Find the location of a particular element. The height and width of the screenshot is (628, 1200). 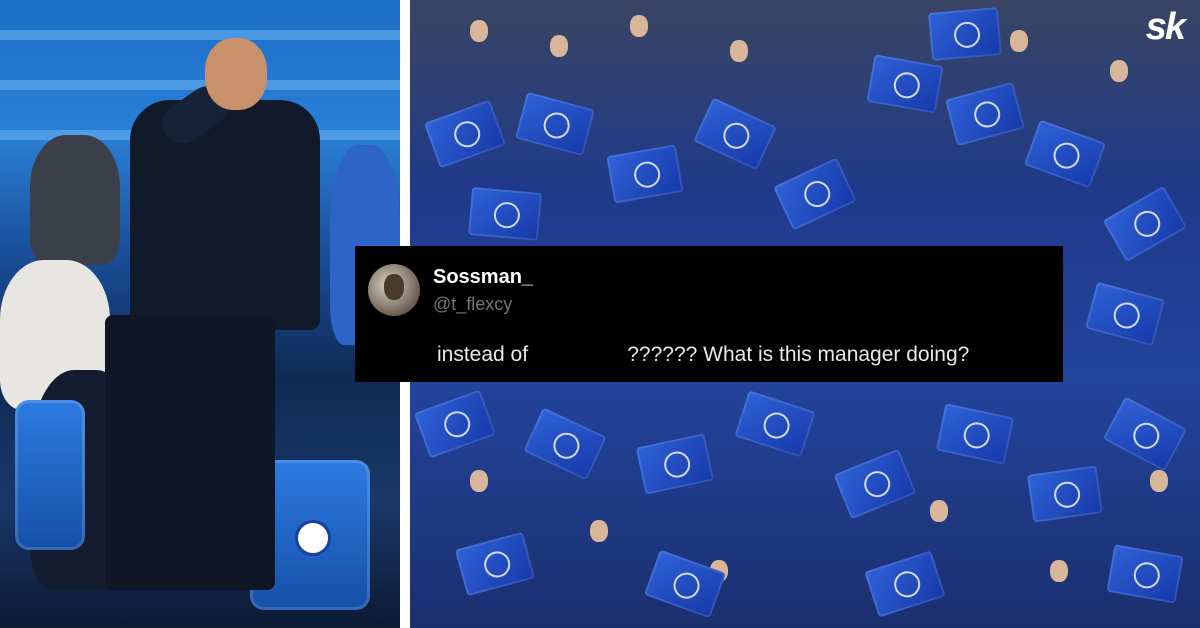

spectator is located at coordinates (75, 200).